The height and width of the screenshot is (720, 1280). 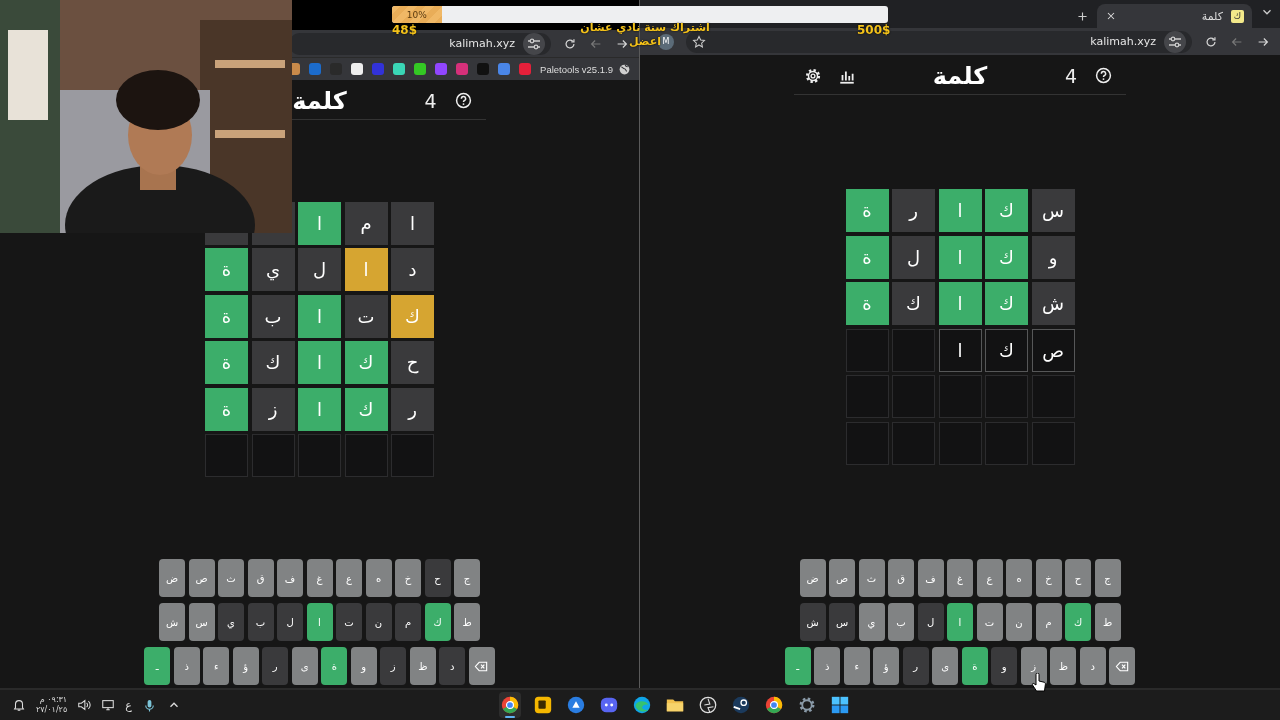 What do you see at coordinates (813, 75) in the screenshot?
I see `settings-icon` at bounding box center [813, 75].